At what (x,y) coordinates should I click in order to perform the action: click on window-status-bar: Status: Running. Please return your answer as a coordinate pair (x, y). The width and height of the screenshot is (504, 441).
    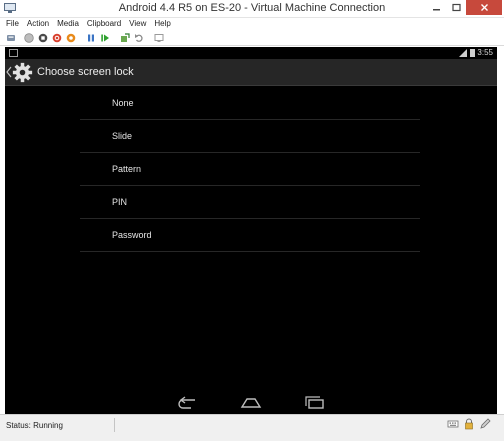
    Looking at the image, I should click on (252, 427).